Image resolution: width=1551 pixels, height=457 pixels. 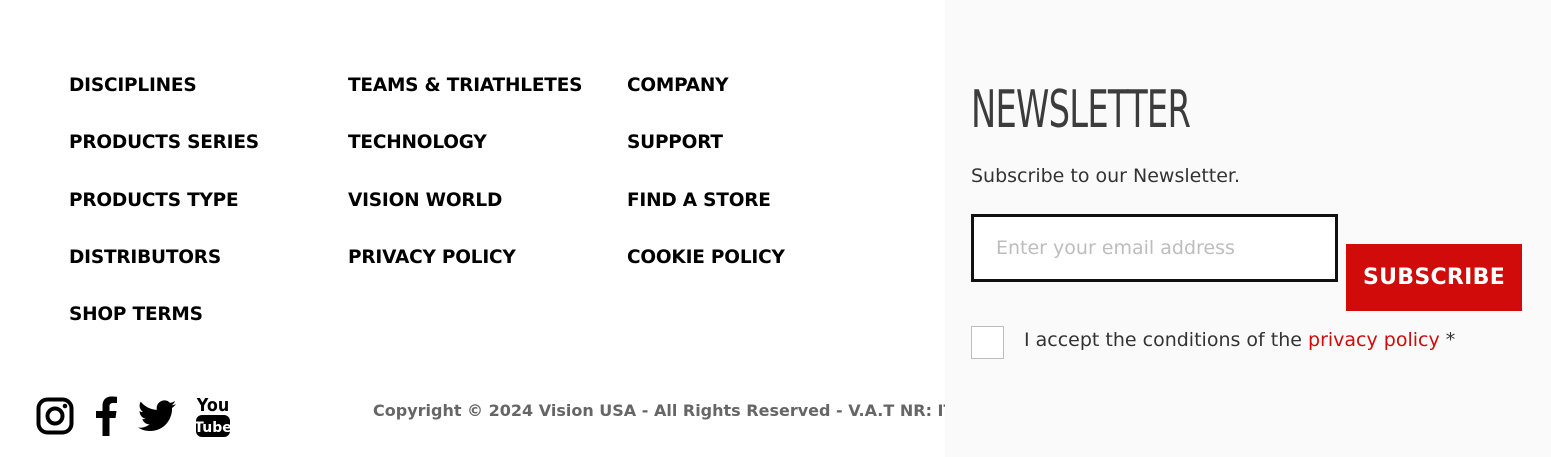 I want to click on consent-text: I accept the conditions of the, so click(x=1163, y=340).